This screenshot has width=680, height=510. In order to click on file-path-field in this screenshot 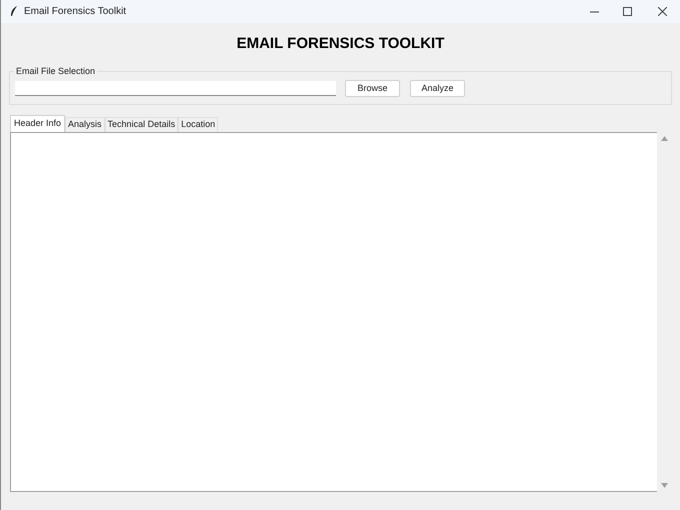, I will do `click(175, 88)`.